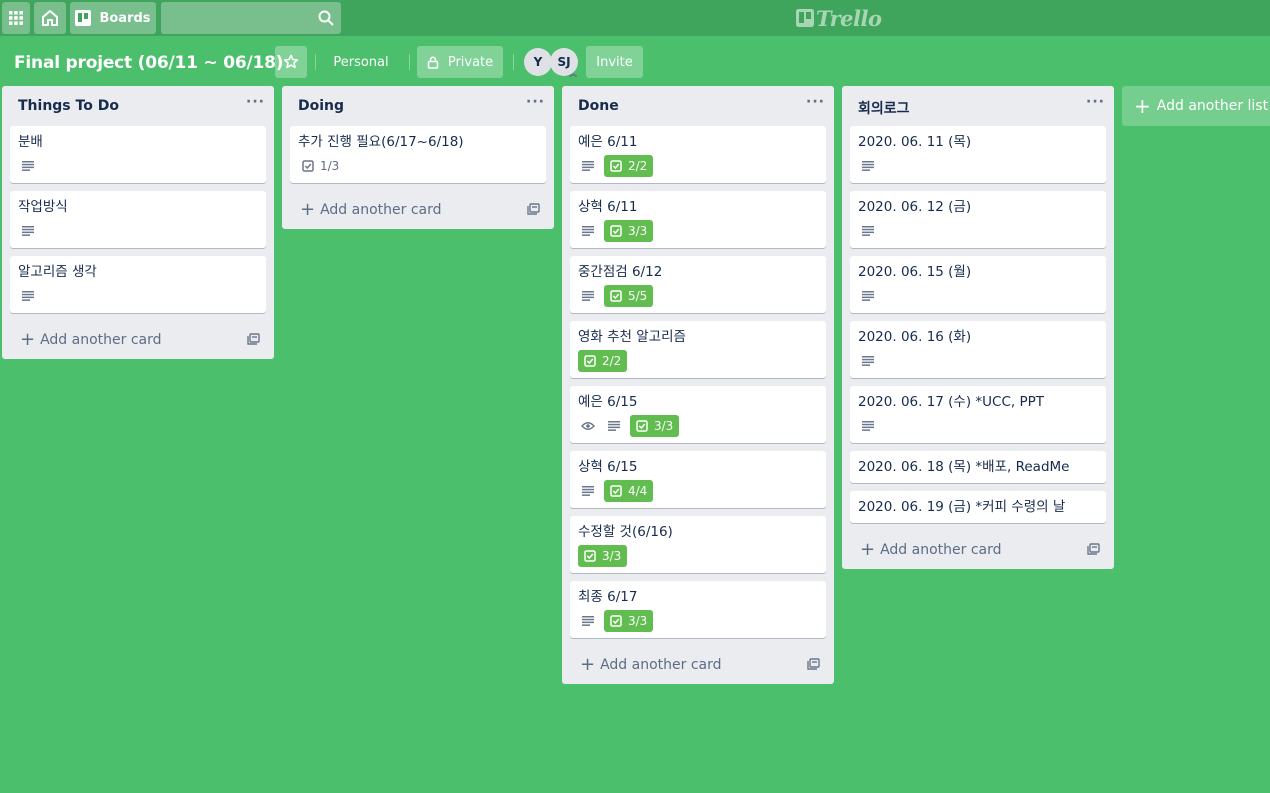 The width and height of the screenshot is (1270, 793). I want to click on checklist-count: 1/3, so click(330, 166).